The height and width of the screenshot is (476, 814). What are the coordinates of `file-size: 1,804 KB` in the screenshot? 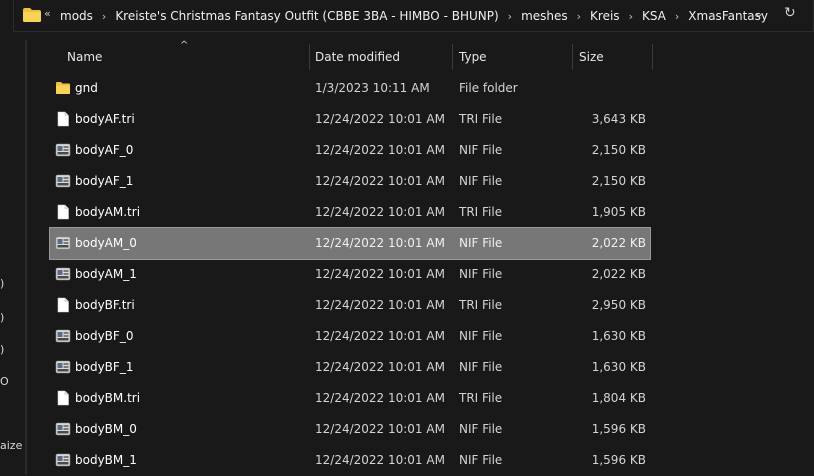 It's located at (618, 398).